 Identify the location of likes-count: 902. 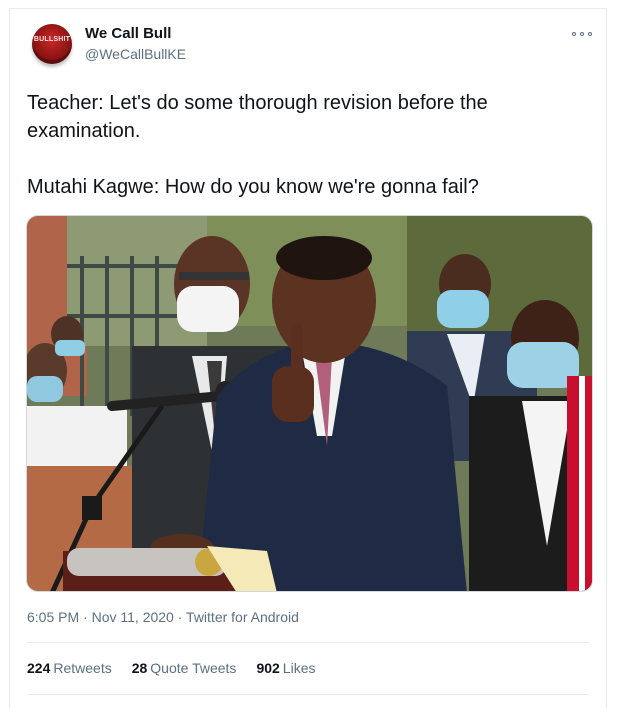
(268, 668).